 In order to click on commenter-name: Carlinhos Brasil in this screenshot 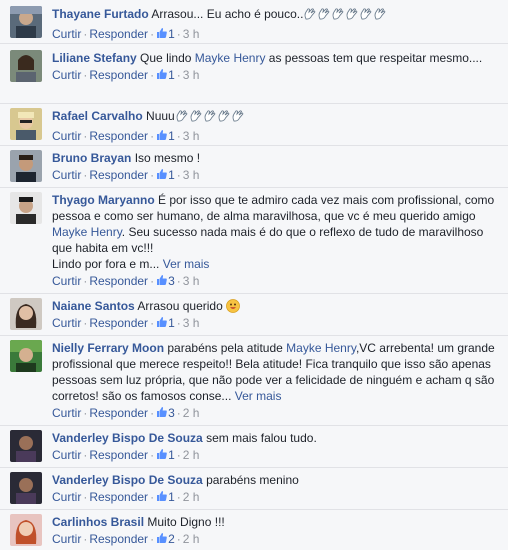, I will do `click(98, 522)`.